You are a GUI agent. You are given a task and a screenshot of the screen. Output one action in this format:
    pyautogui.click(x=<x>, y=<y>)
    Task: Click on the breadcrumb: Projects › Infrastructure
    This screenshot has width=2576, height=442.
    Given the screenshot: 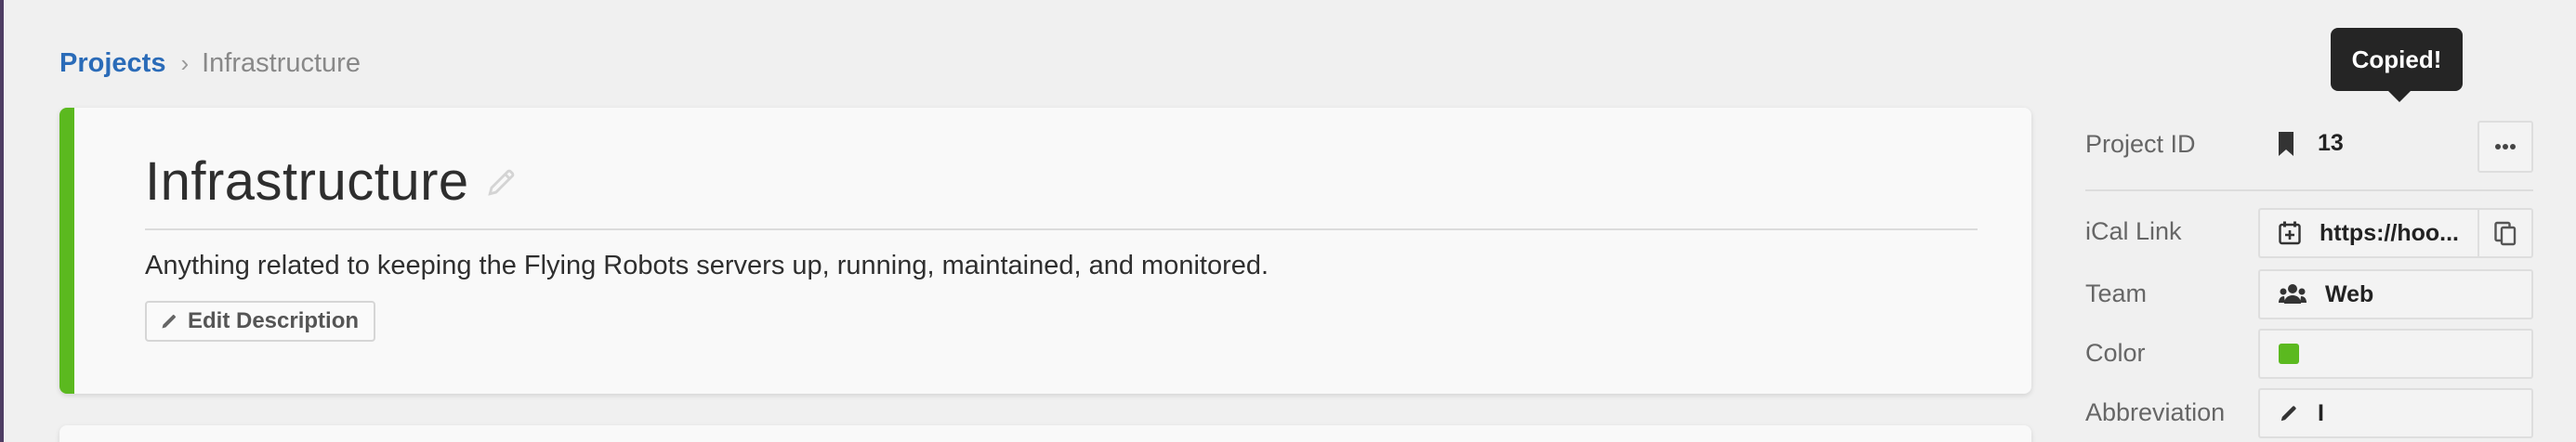 What is the action you would take?
    pyautogui.click(x=210, y=64)
    